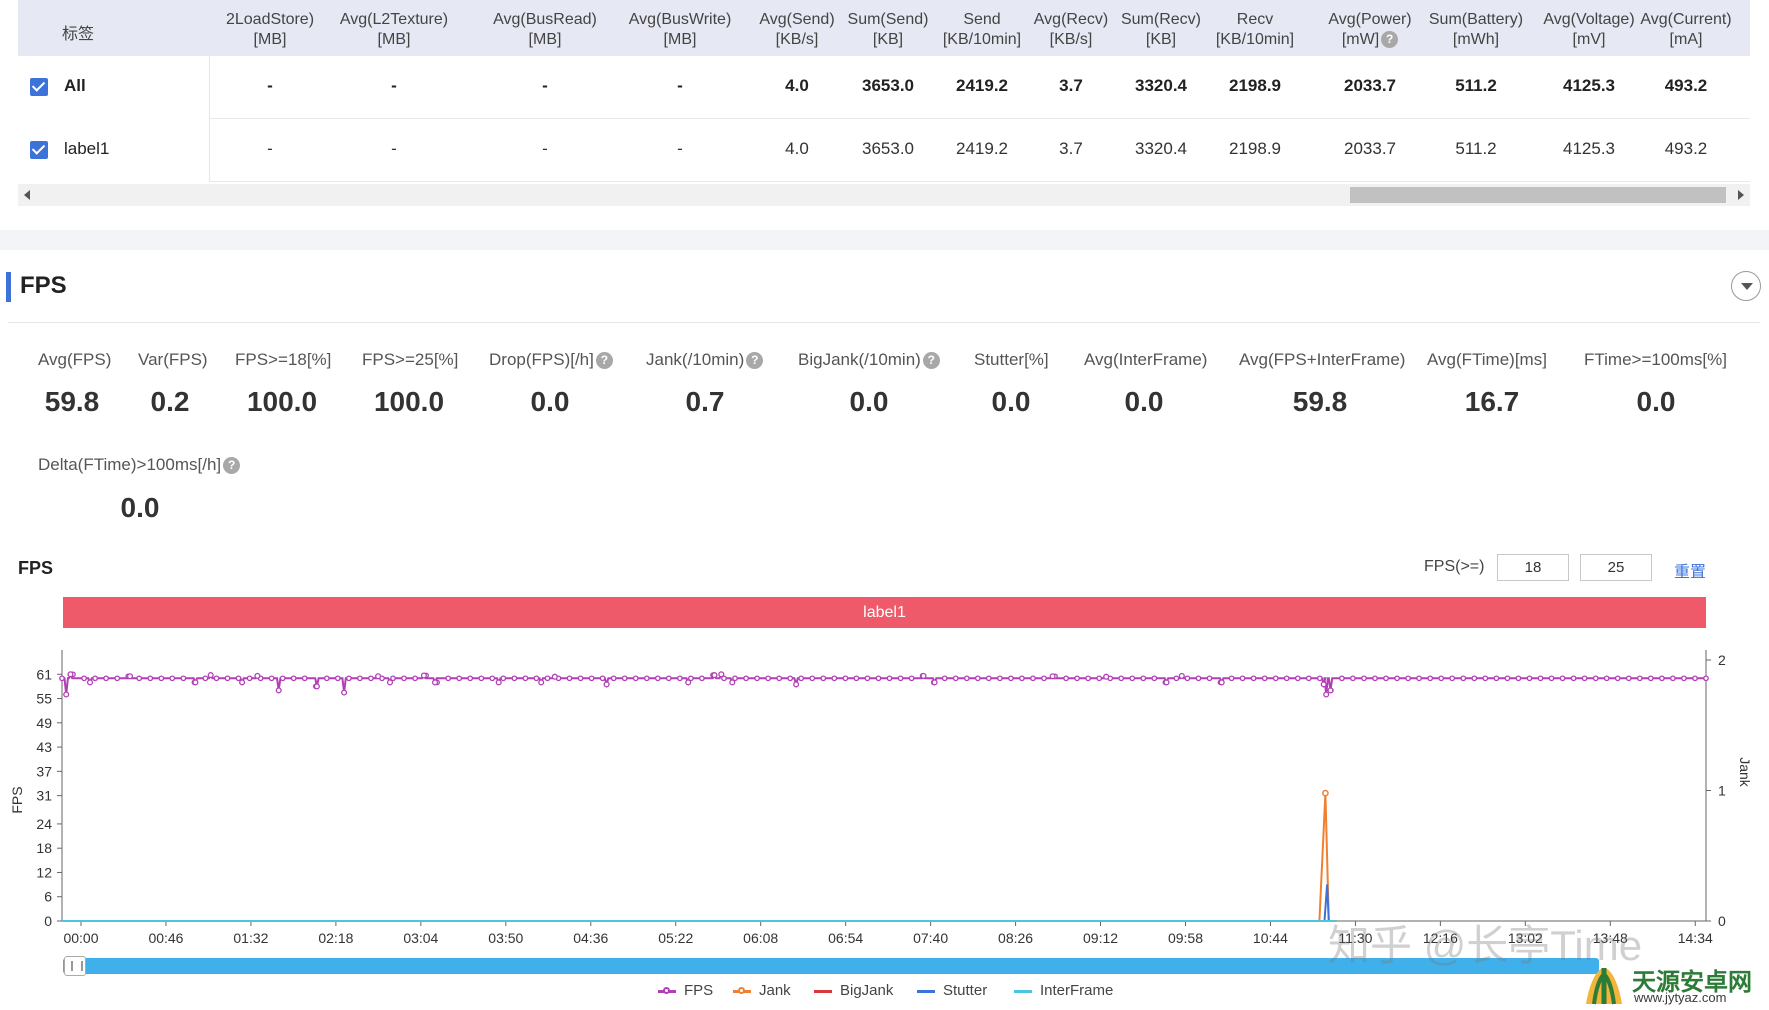 This screenshot has width=1769, height=1010. Describe the element at coordinates (1370, 148) in the screenshot. I see `table-cell: 2033.7` at that location.